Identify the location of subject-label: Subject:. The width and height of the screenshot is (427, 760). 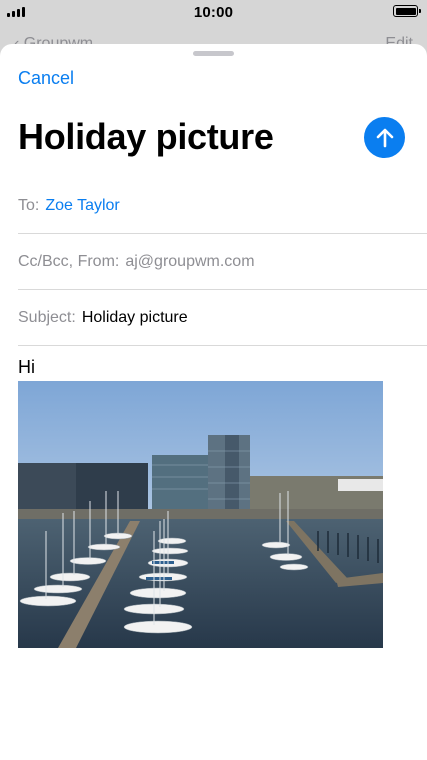
(47, 317).